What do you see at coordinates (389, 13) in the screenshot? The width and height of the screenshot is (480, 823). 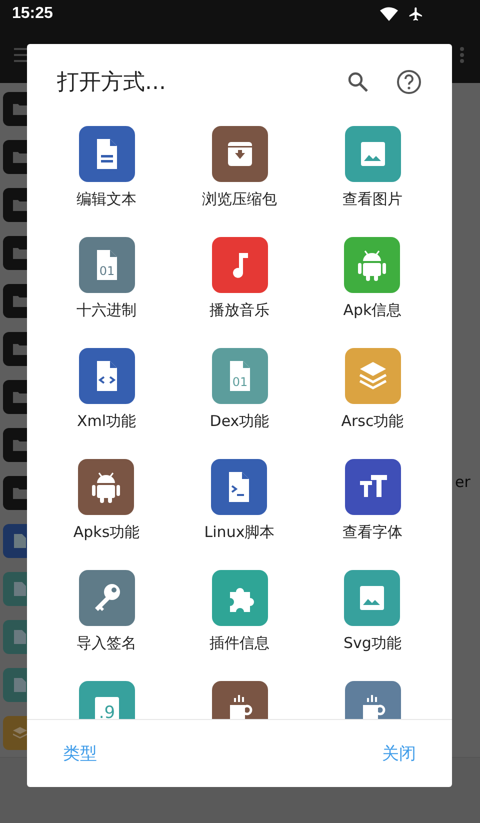 I see `wifi-icon` at bounding box center [389, 13].